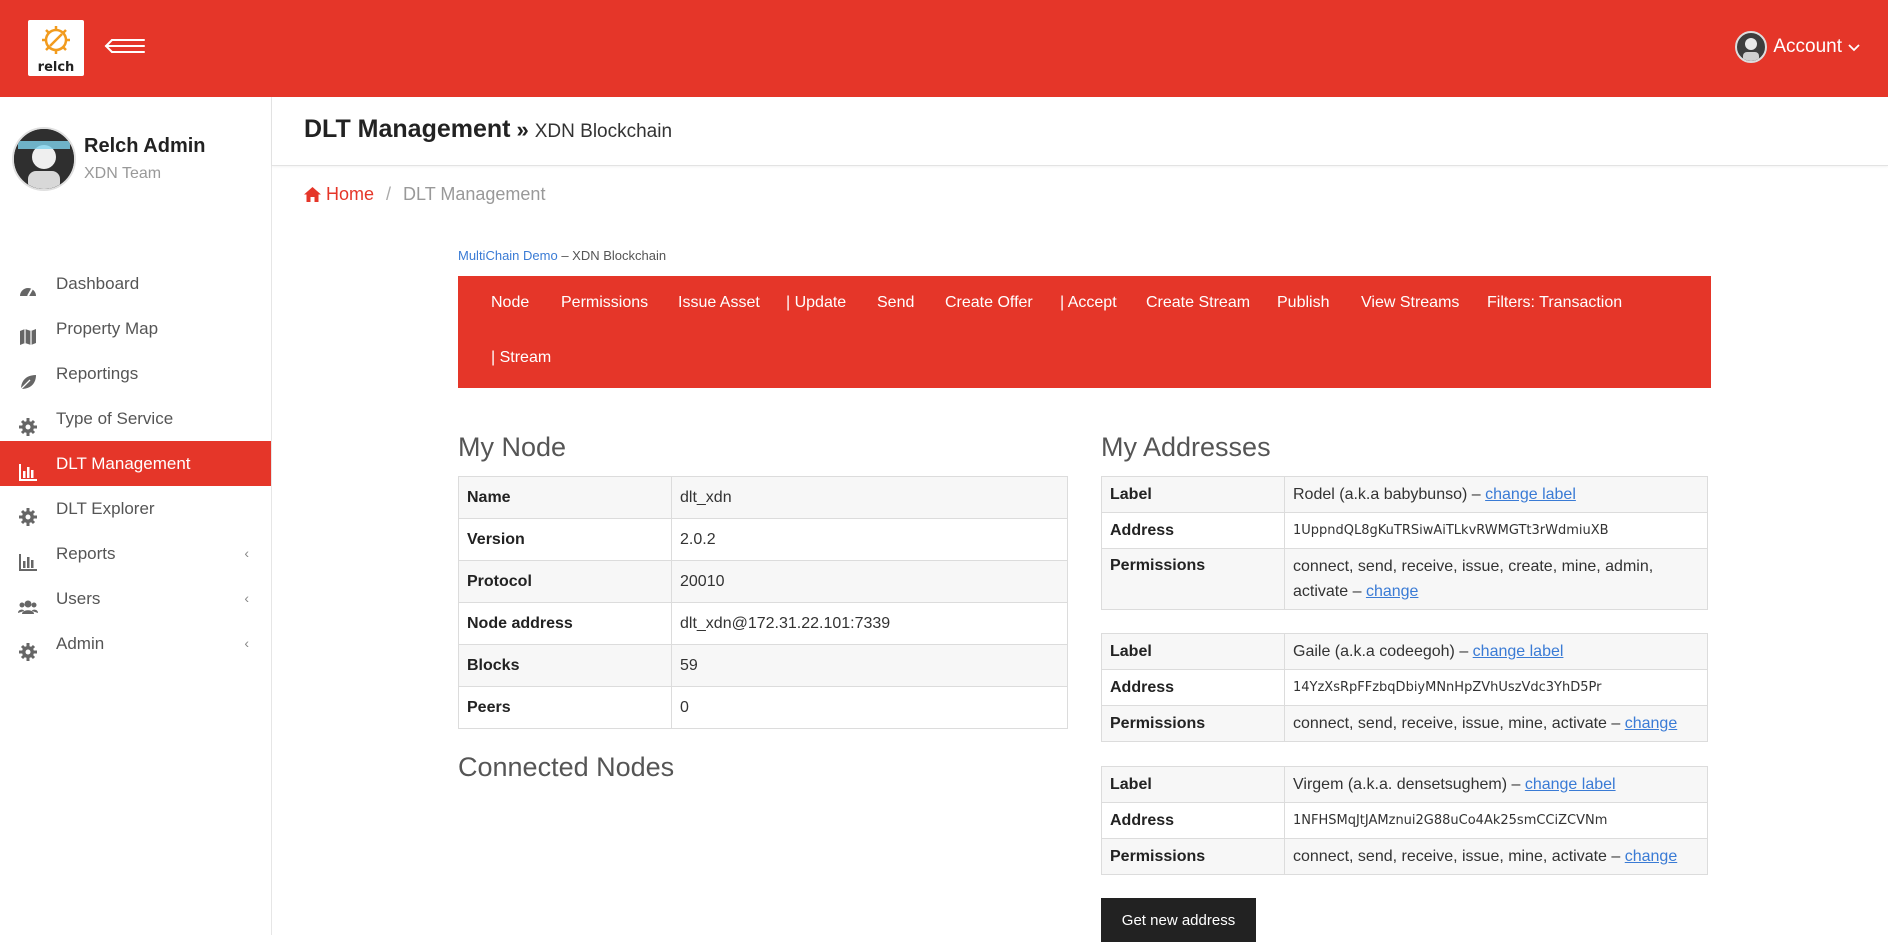 The height and width of the screenshot is (943, 1888). Describe the element at coordinates (137, 162) in the screenshot. I see `user-profile: Relch Admin XDN Team` at that location.